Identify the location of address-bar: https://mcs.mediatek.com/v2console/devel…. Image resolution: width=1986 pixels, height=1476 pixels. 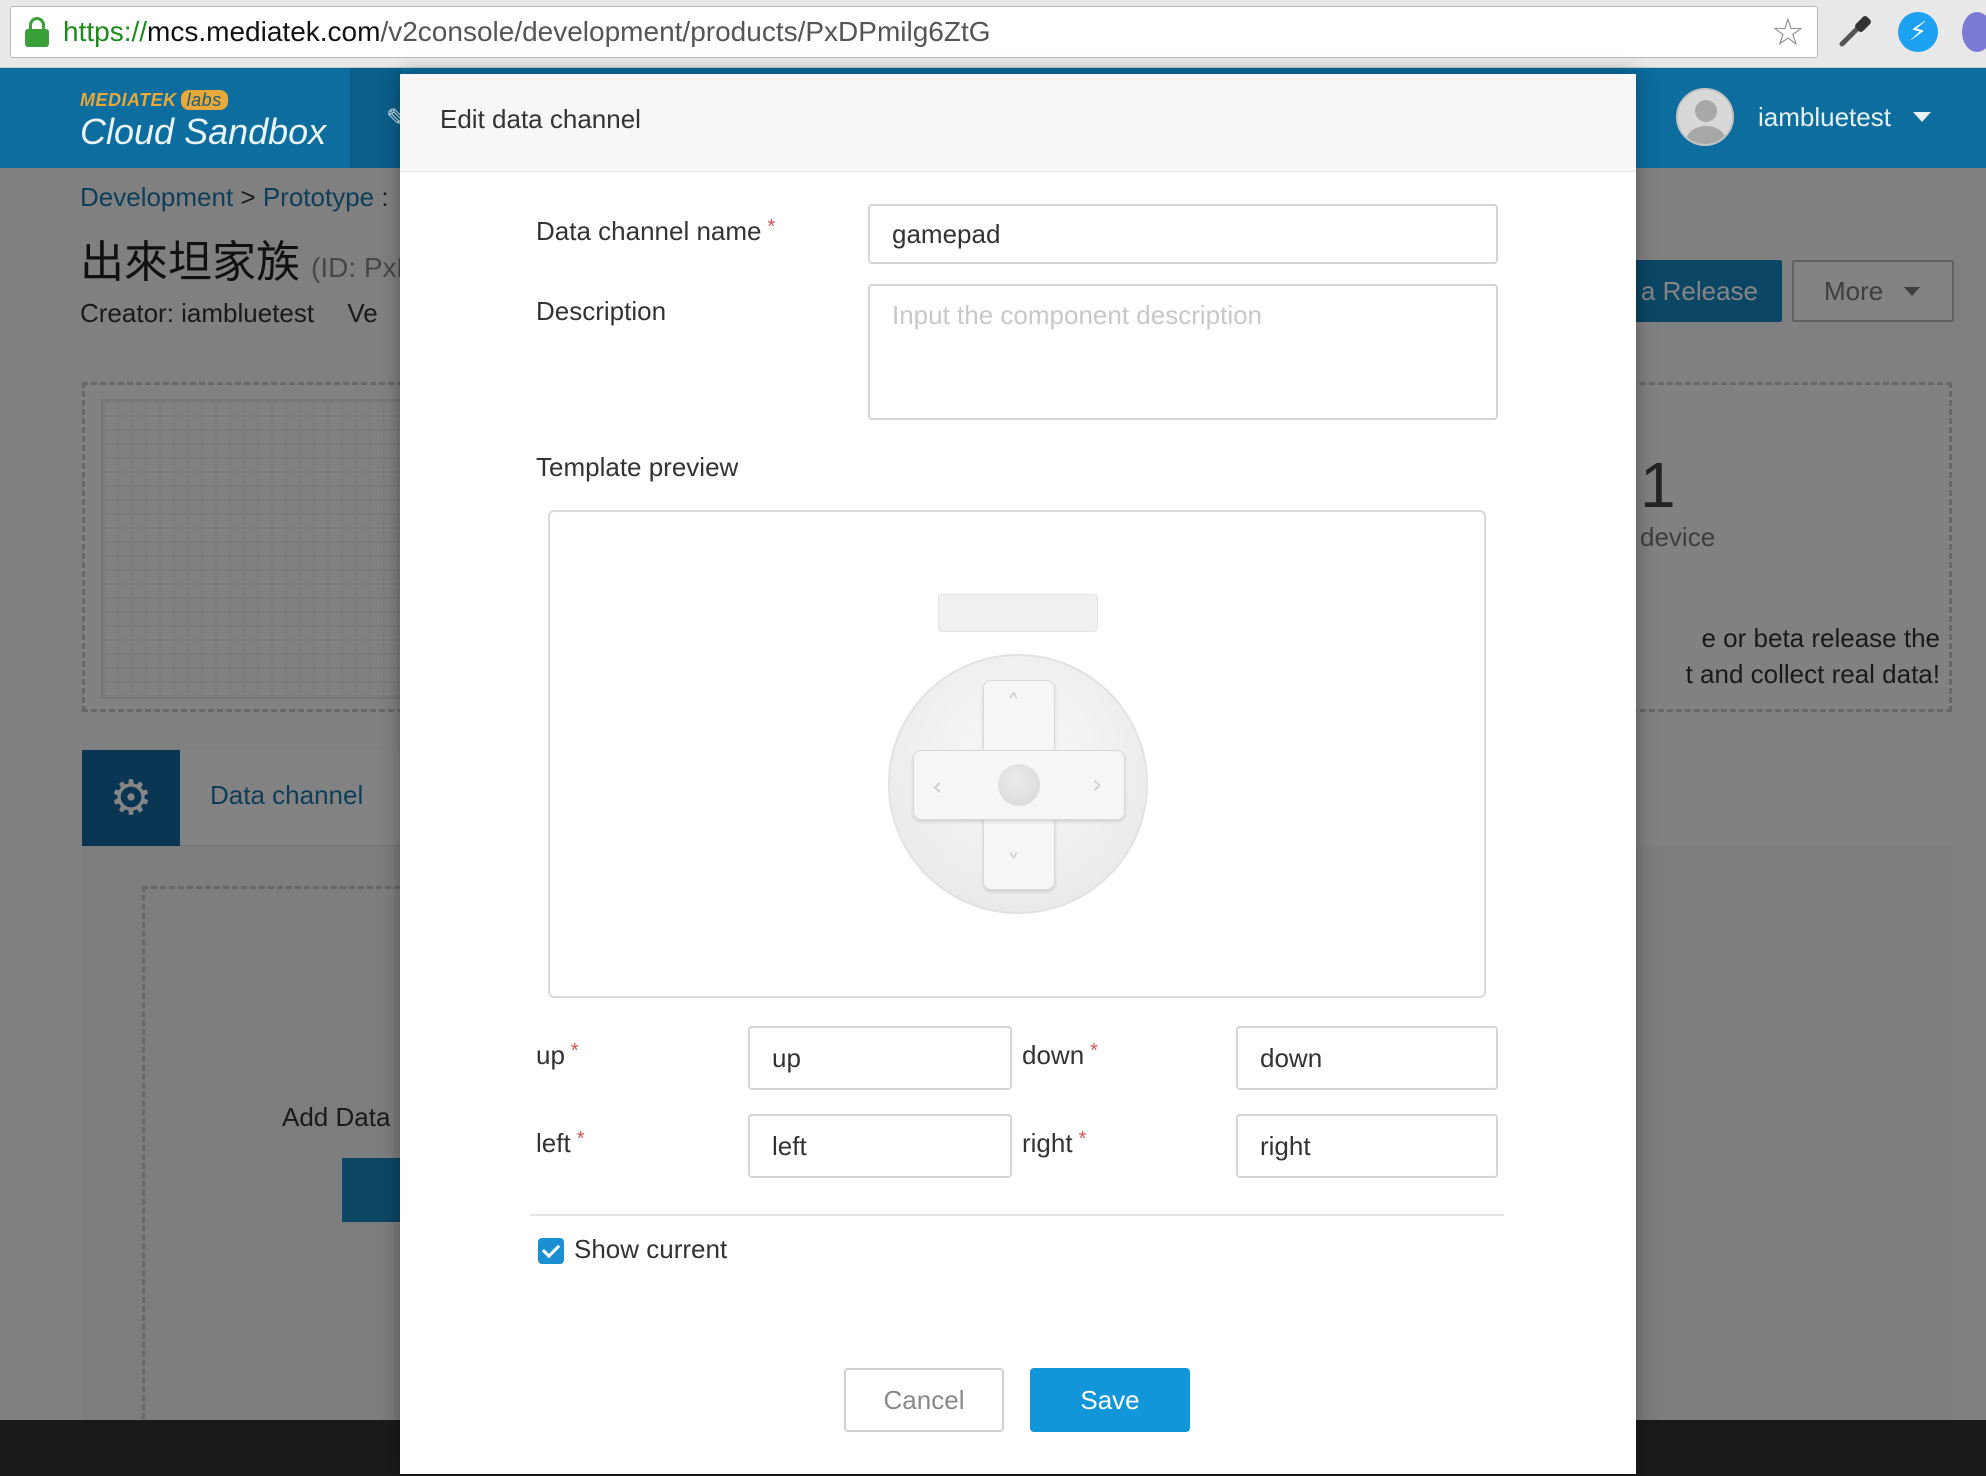
(914, 32).